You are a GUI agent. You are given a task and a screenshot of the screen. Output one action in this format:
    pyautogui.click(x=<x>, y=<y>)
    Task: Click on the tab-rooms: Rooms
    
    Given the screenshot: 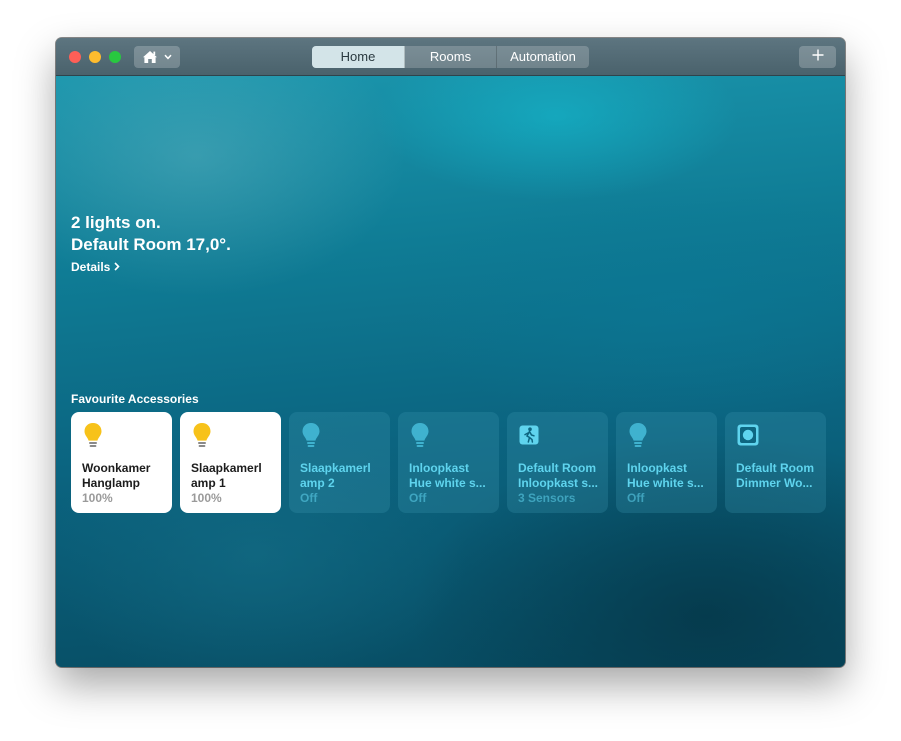 What is the action you would take?
    pyautogui.click(x=451, y=57)
    